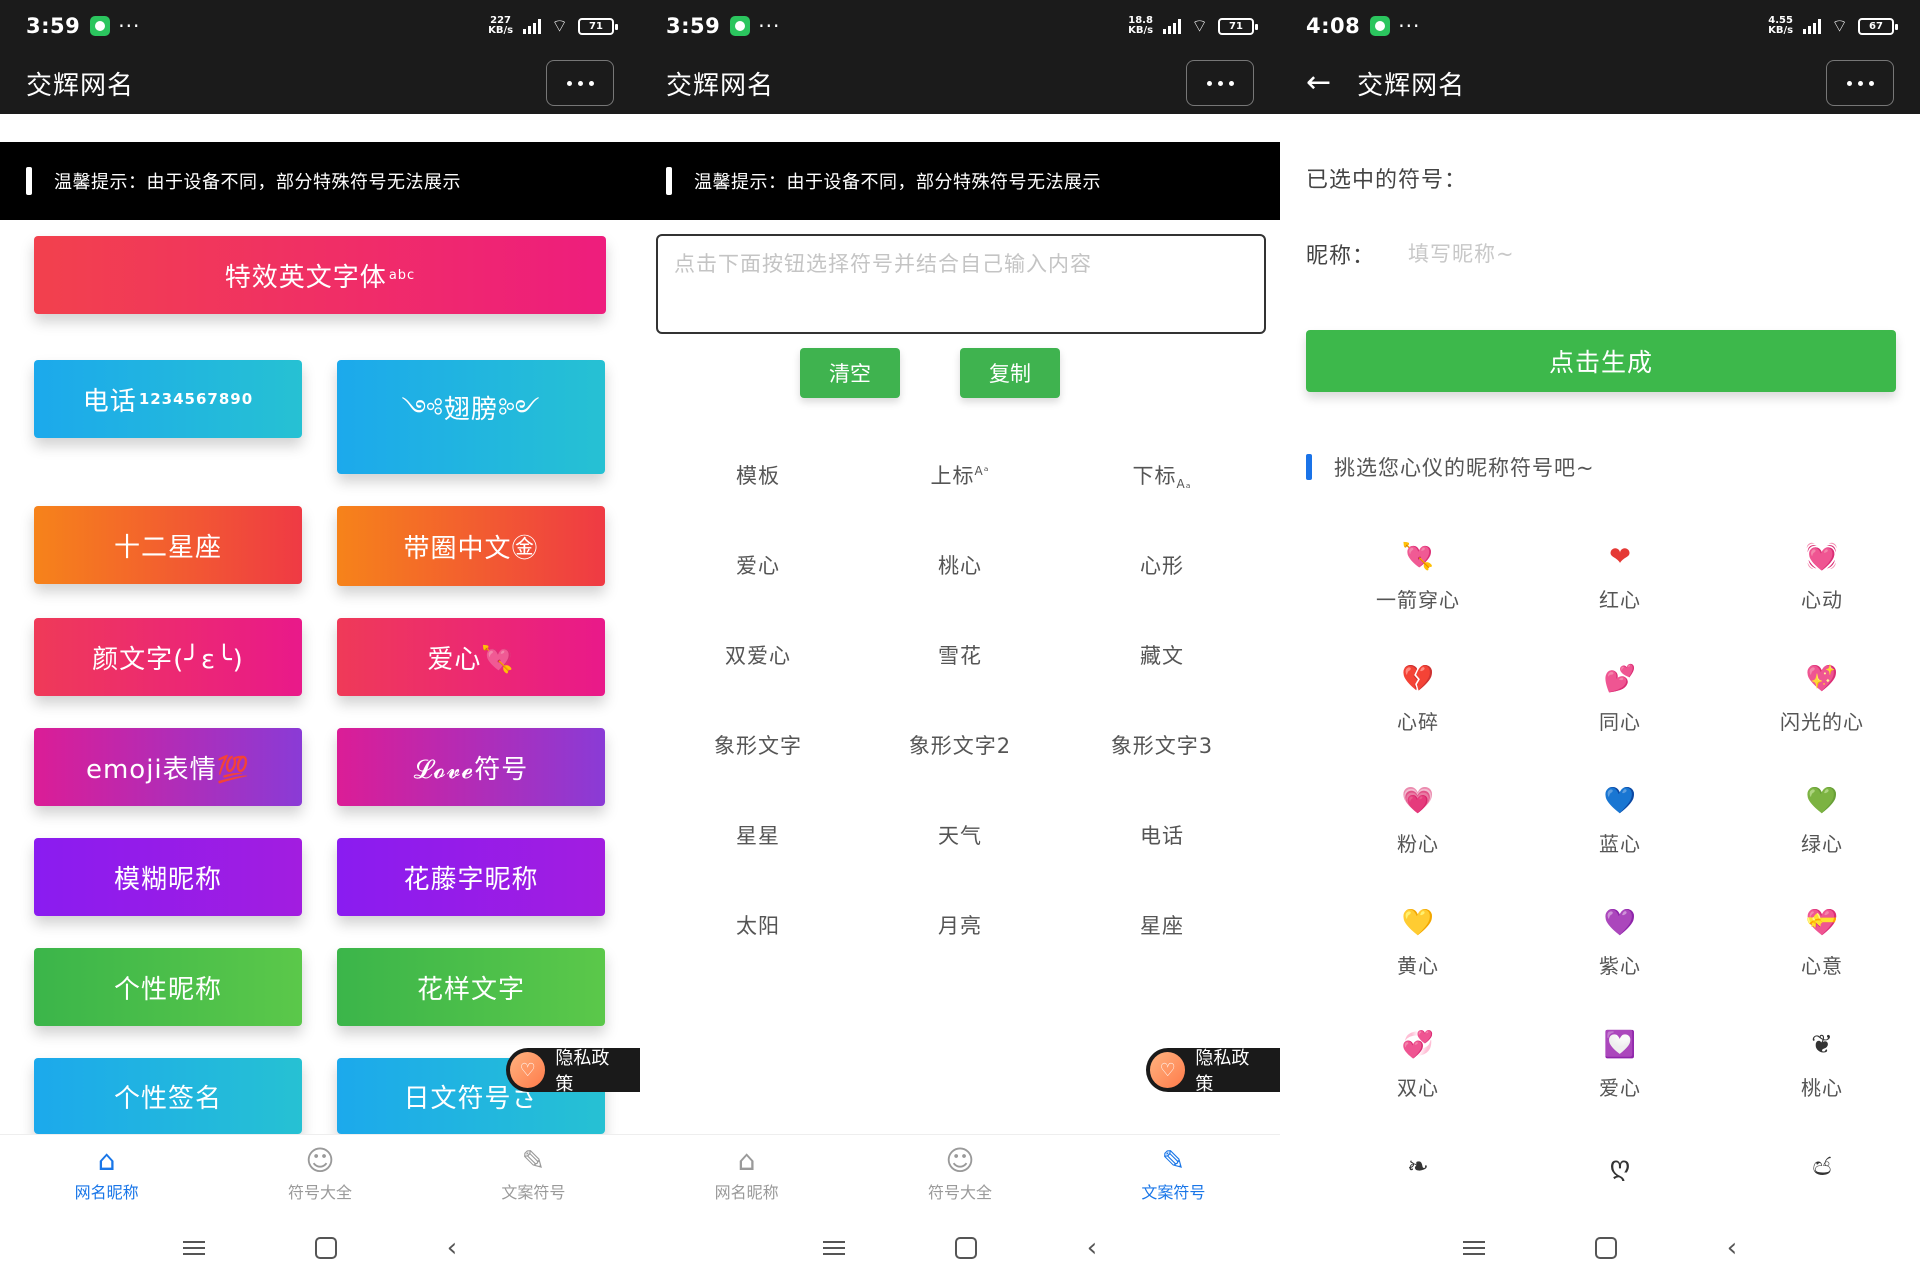 This screenshot has width=1920, height=1280. What do you see at coordinates (320, 275) in the screenshot?
I see `menu-fancy-english-font: 特效英文字体 abc` at bounding box center [320, 275].